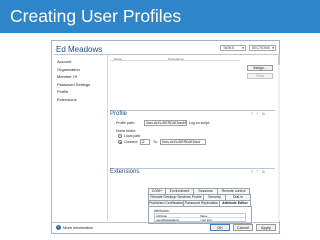 This screenshot has width=320, height=240. Describe the element at coordinates (125, 123) in the screenshot. I see `profile-path-label: Profile path:` at that location.